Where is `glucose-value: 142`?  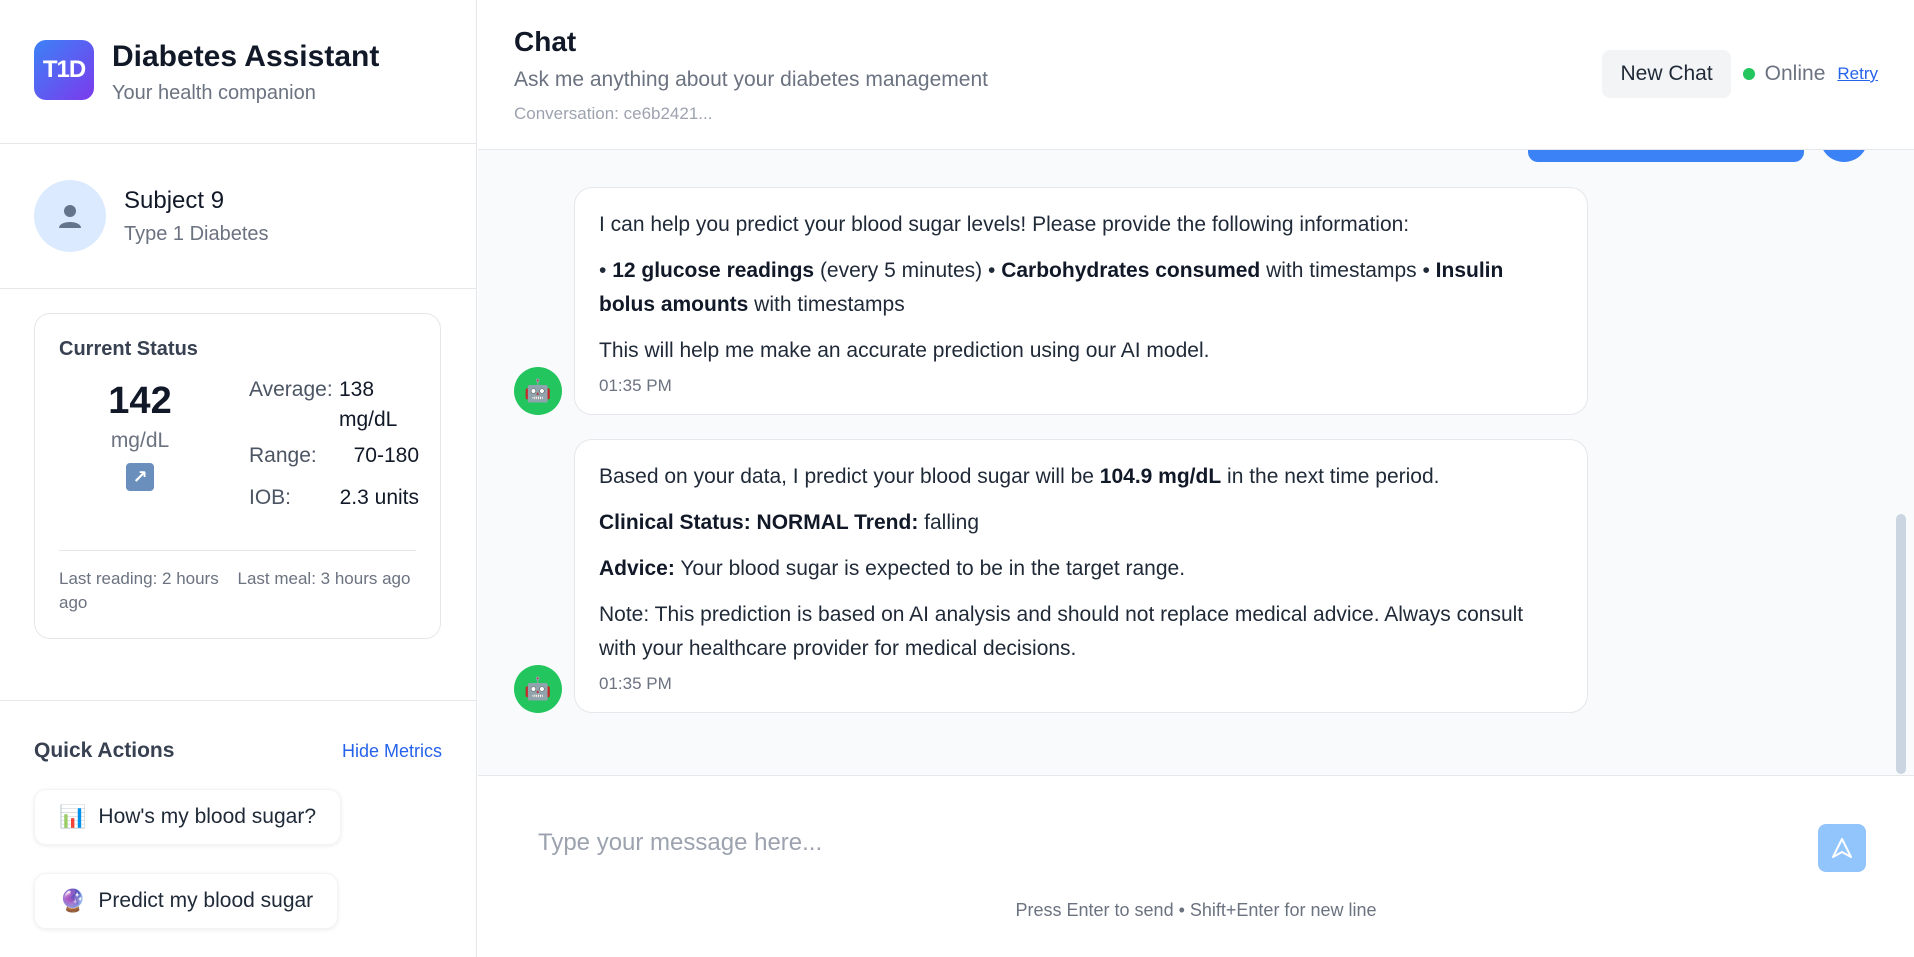
glucose-value: 142 is located at coordinates (140, 401).